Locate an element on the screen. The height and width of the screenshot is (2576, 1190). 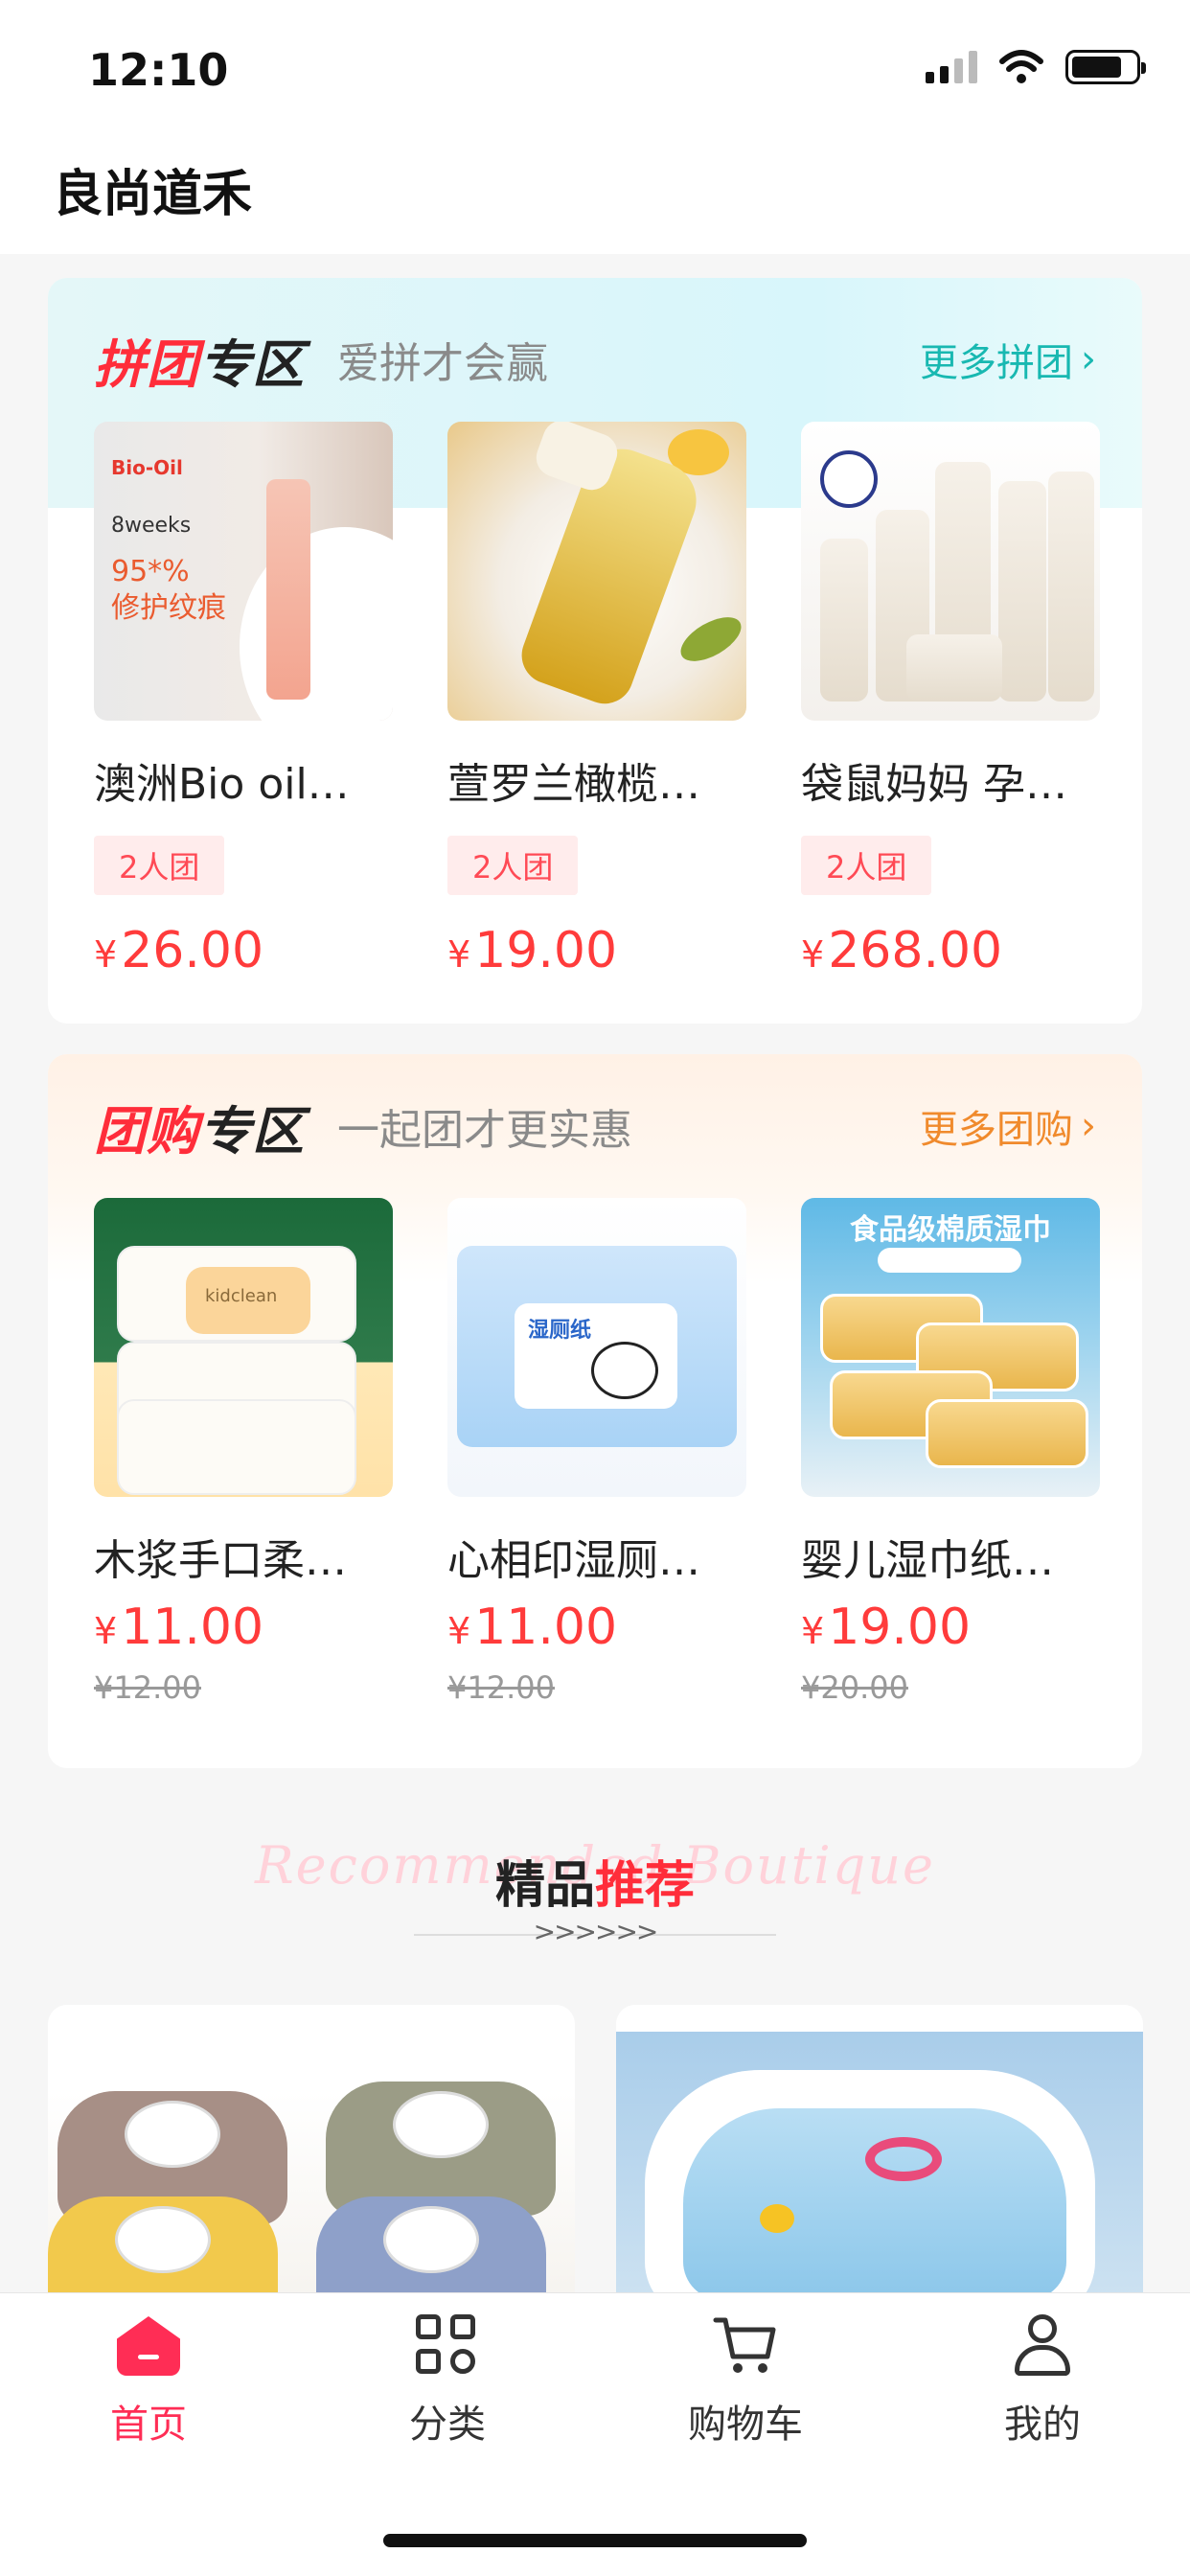
tab-bar: 首页 分类 购物车 我的 is located at coordinates (595, 2434).